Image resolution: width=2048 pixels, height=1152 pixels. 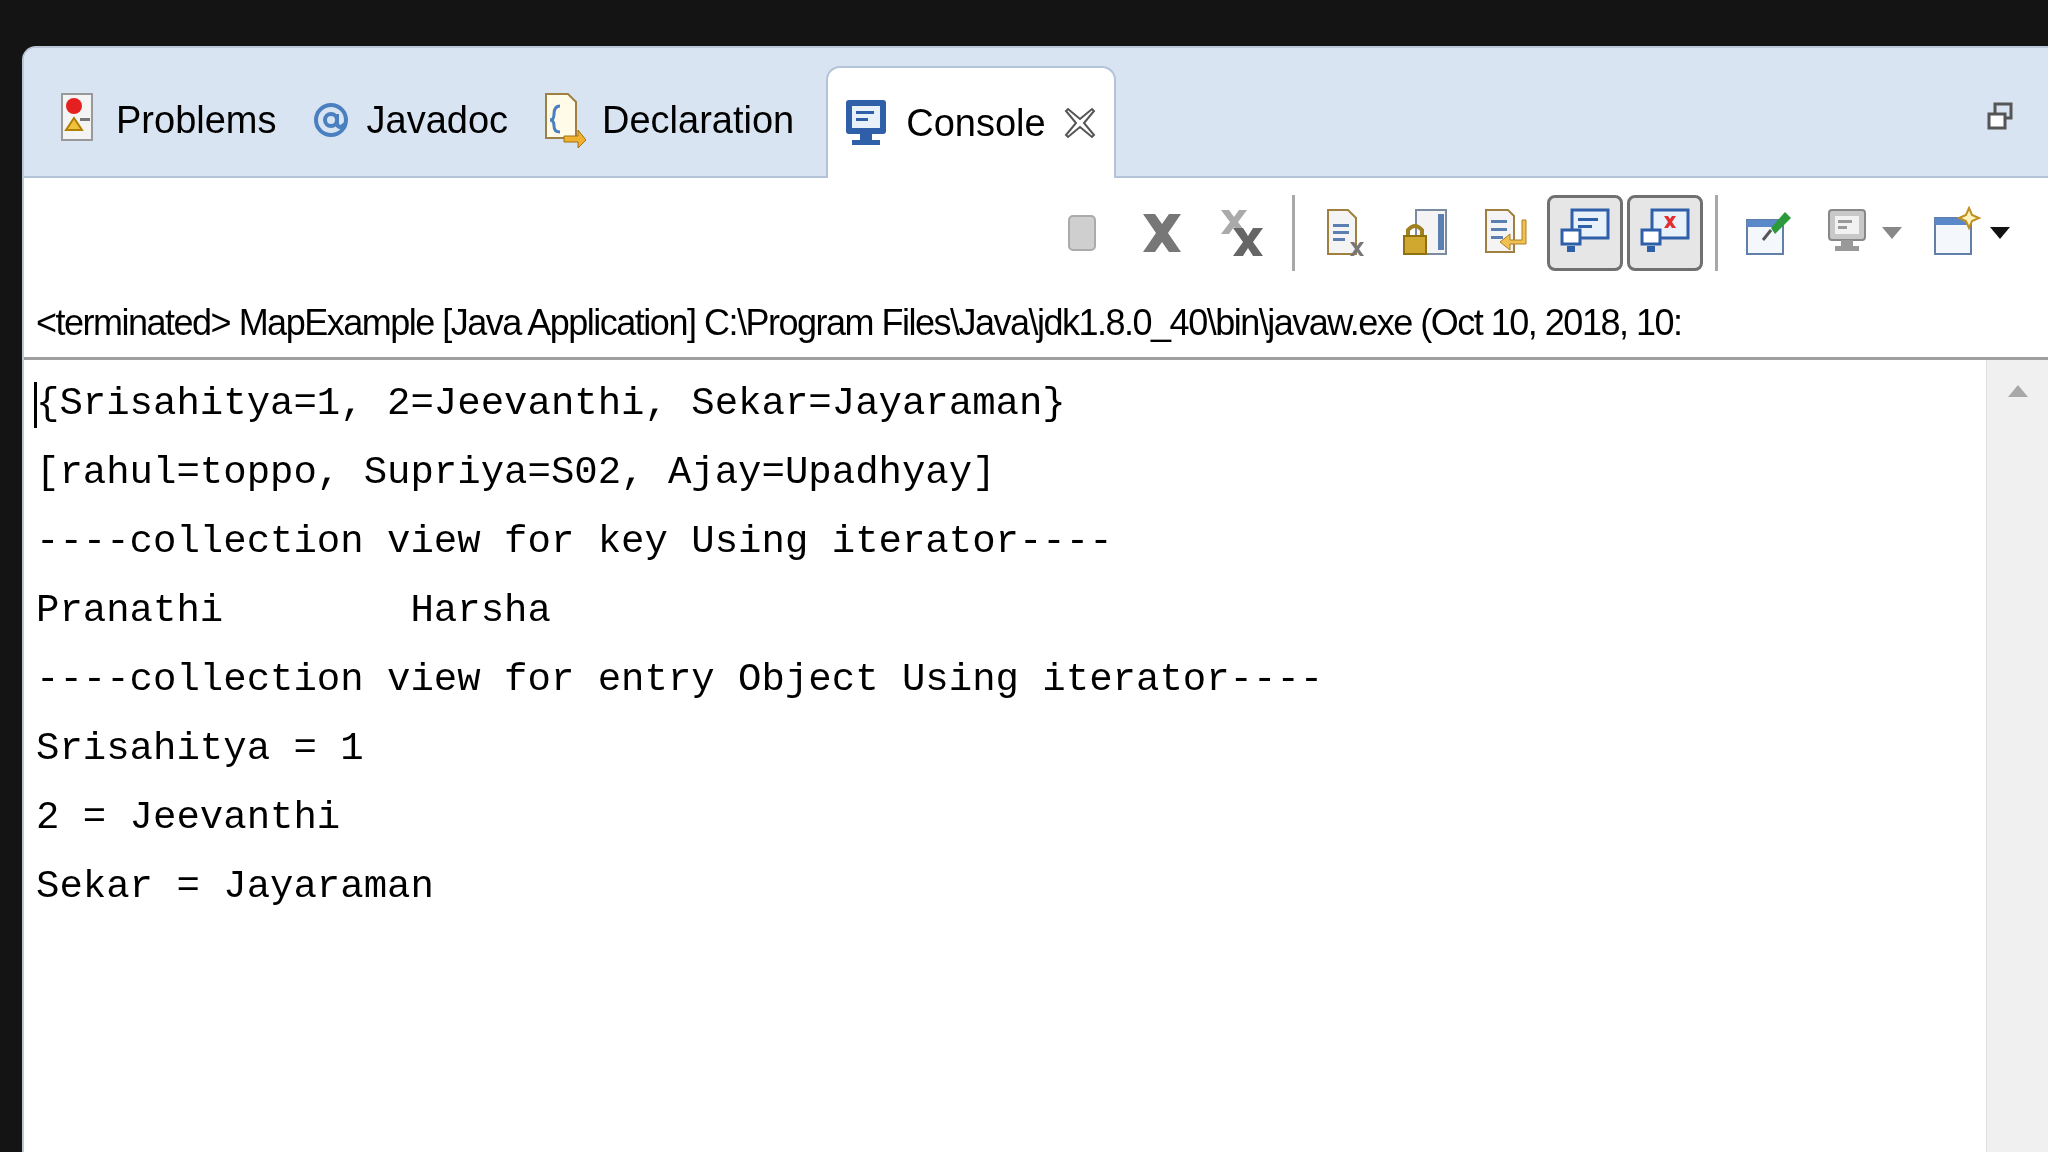 I want to click on document-arrow-icon, so click(x=564, y=120).